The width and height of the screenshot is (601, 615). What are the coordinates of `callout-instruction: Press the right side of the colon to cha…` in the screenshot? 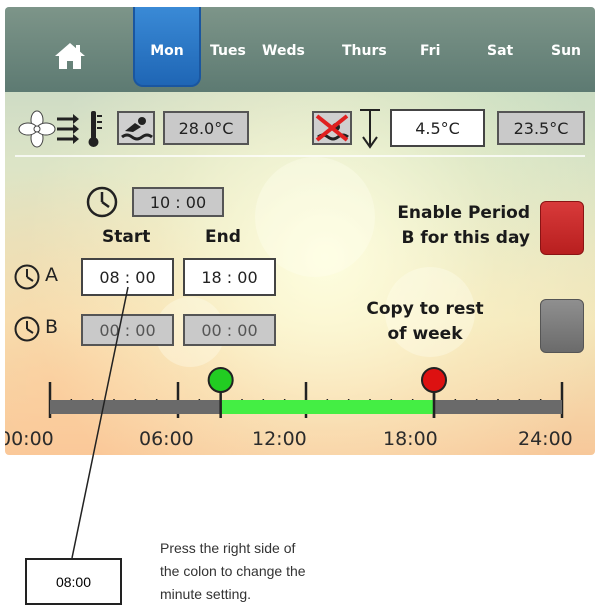 It's located at (280, 571).